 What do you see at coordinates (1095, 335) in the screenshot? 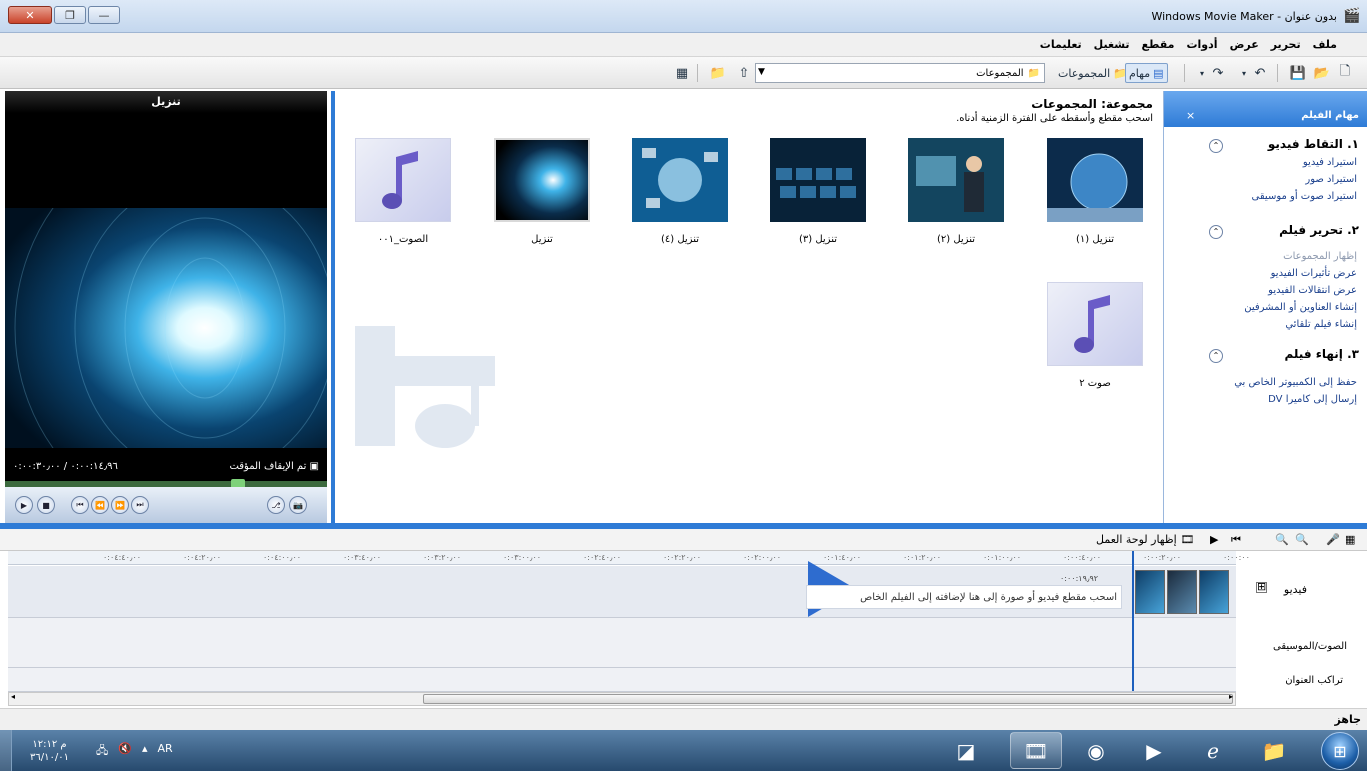
I see `clip-item: صوت ٢` at bounding box center [1095, 335].